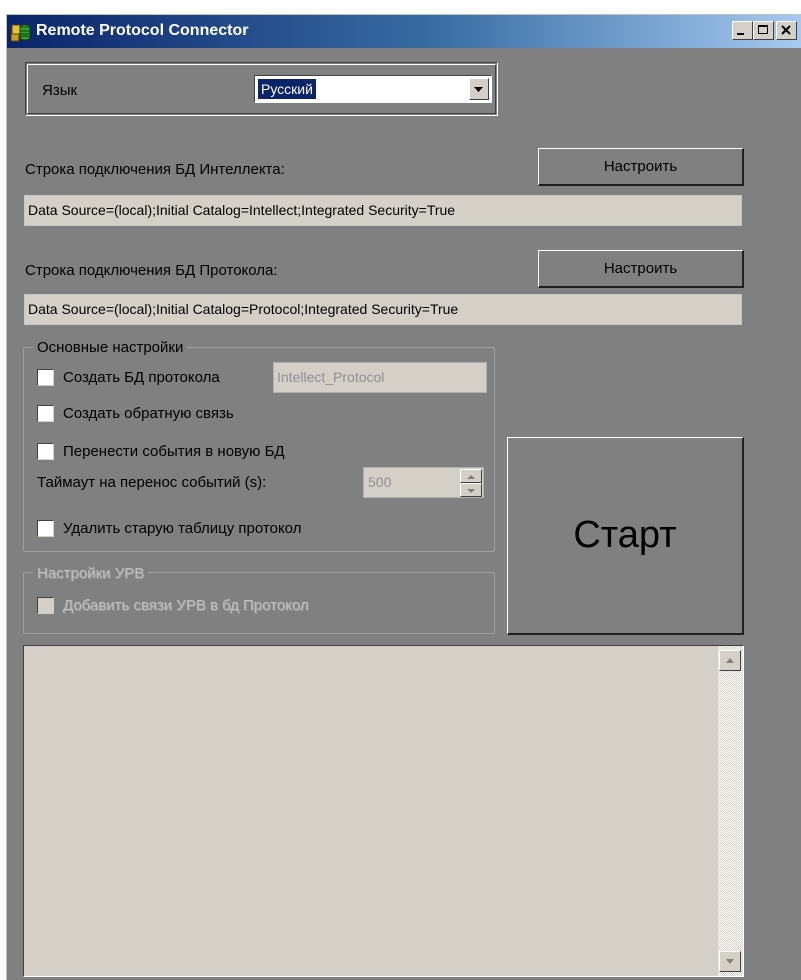 This screenshot has width=801, height=980. I want to click on protocol-db-label: Строка подключения БД Протокола:, so click(151, 270).